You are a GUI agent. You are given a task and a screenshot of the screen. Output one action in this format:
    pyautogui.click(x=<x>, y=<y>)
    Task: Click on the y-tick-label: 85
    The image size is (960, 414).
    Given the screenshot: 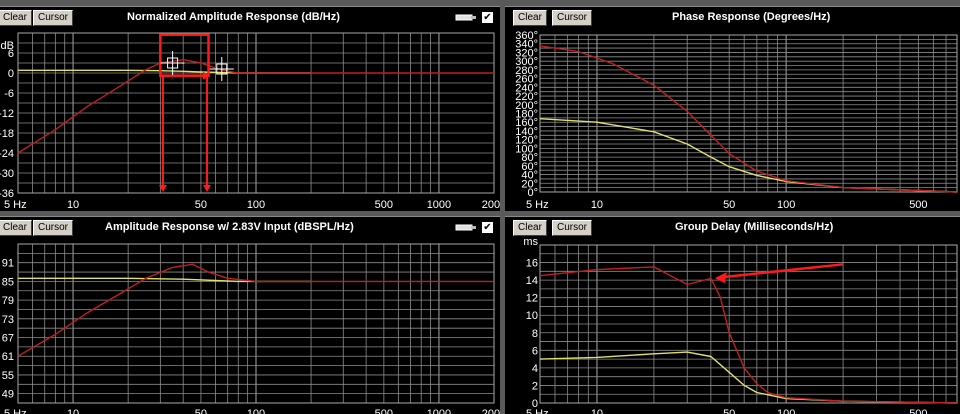 What is the action you would take?
    pyautogui.click(x=8, y=282)
    